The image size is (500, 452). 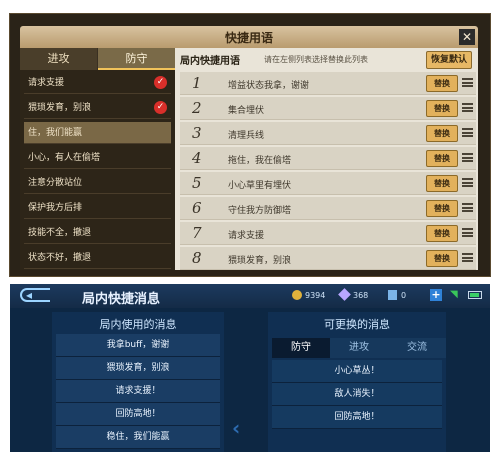 What do you see at coordinates (197, 83) in the screenshot?
I see `slot-number: 1` at bounding box center [197, 83].